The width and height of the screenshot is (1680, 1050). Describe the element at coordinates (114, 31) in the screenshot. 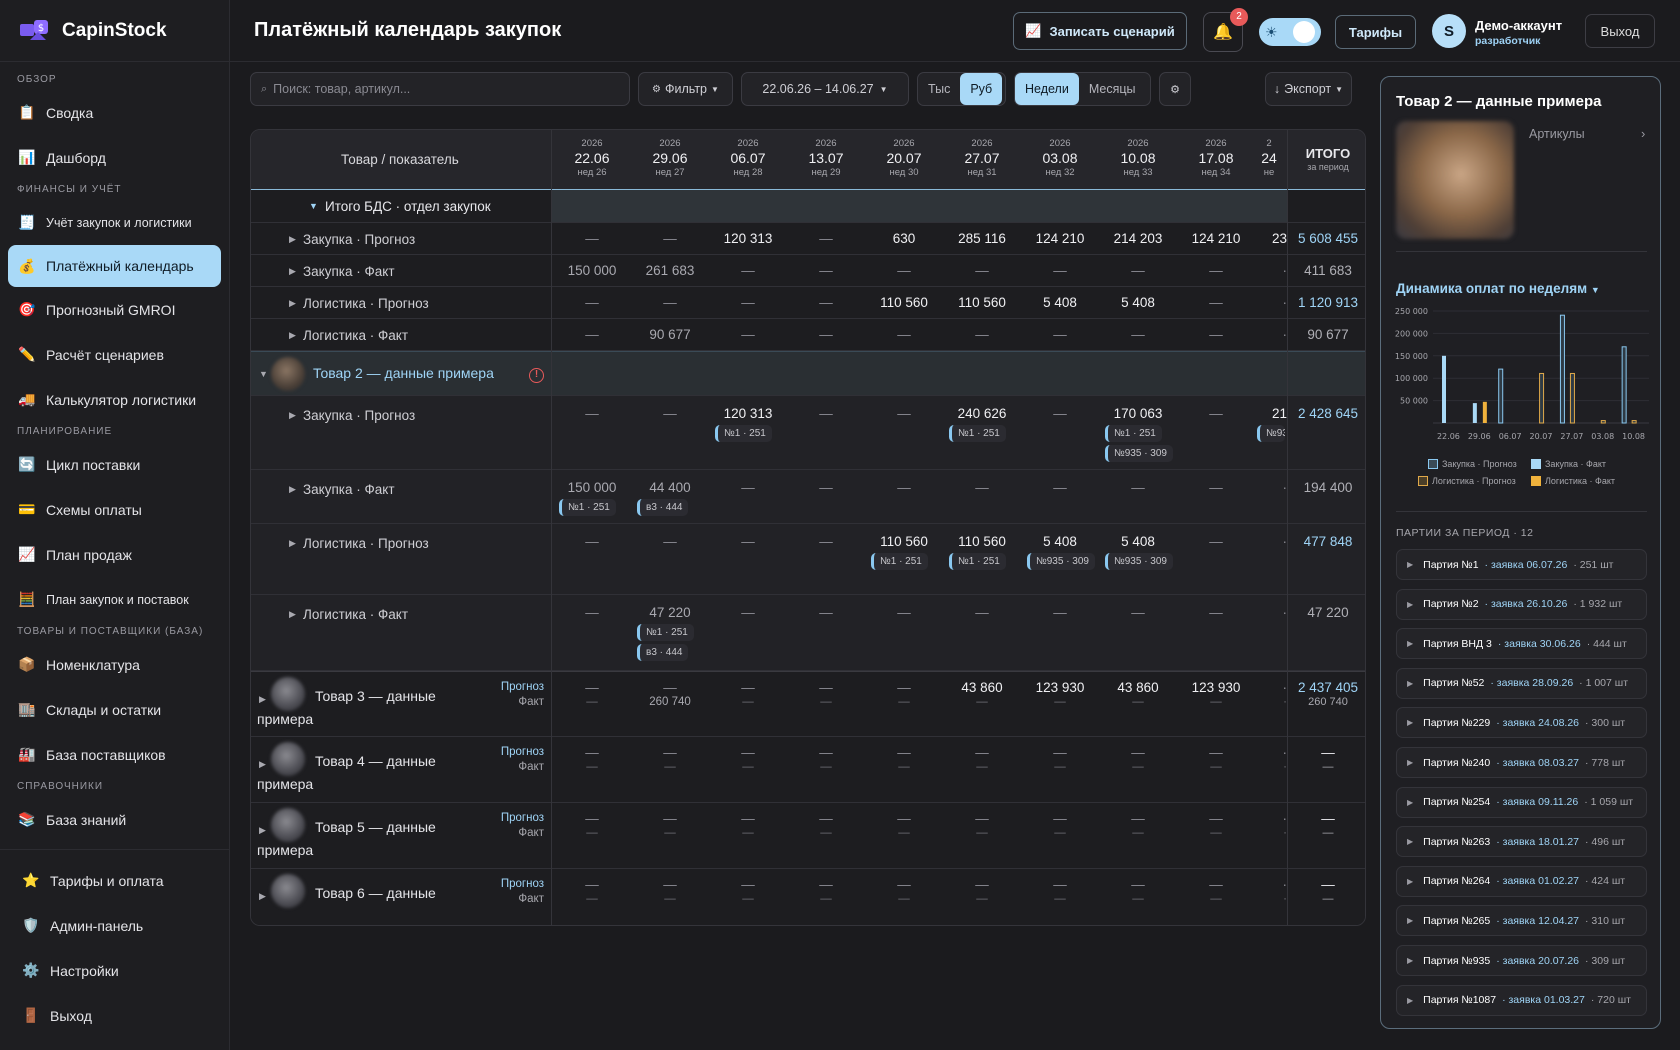

I see `logo: $ CapinStock` at that location.